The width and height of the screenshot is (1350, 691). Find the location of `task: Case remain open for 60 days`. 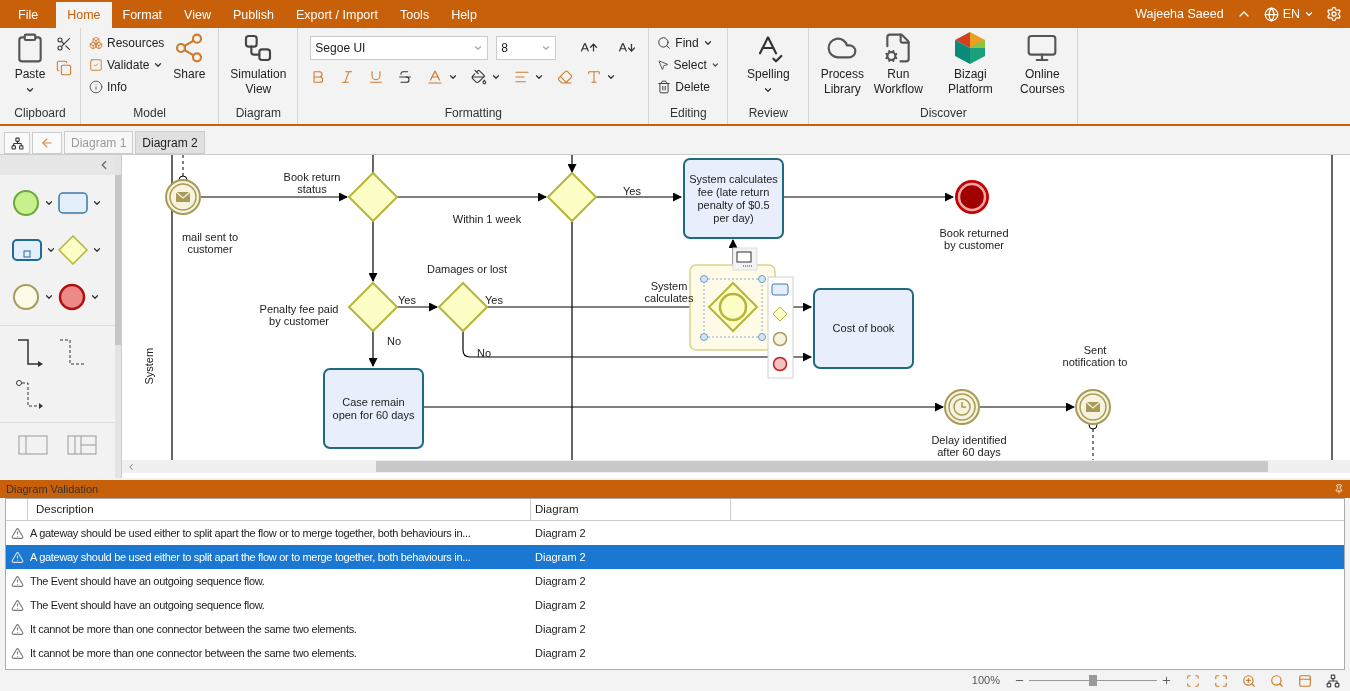

task: Case remain open for 60 days is located at coordinates (373, 408).